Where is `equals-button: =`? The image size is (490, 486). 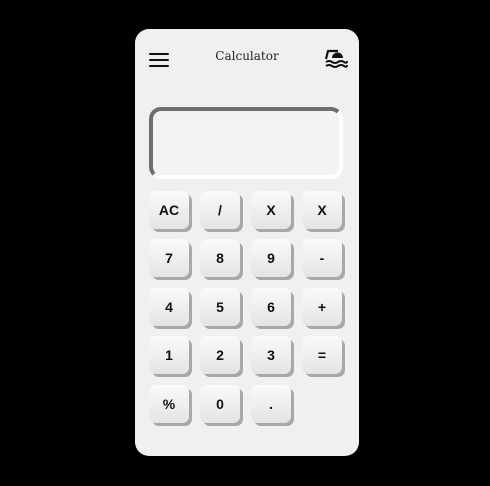 equals-button: = is located at coordinates (322, 355).